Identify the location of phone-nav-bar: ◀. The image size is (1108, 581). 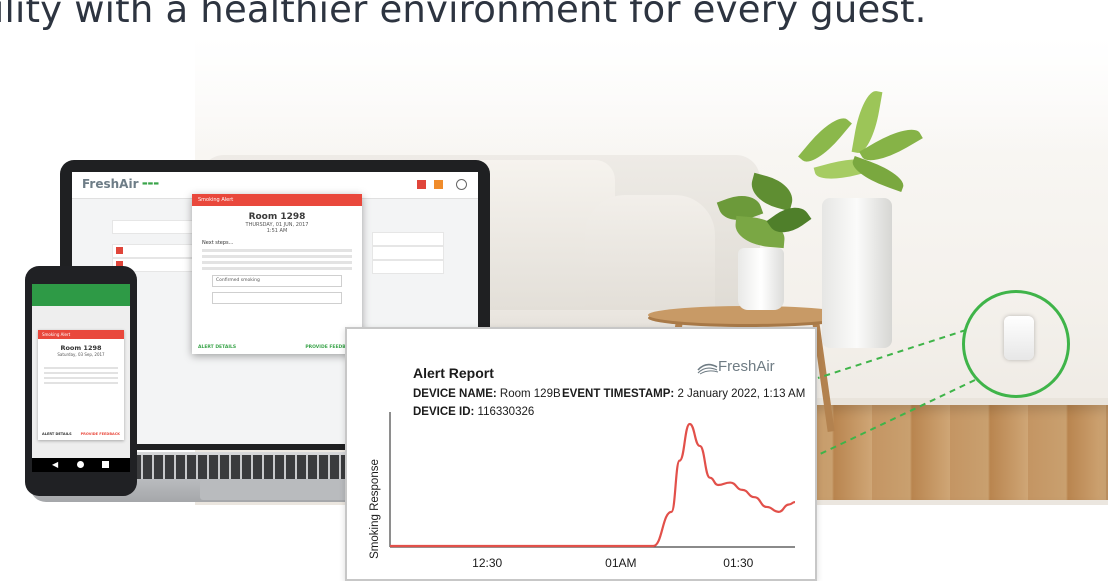
(81, 465).